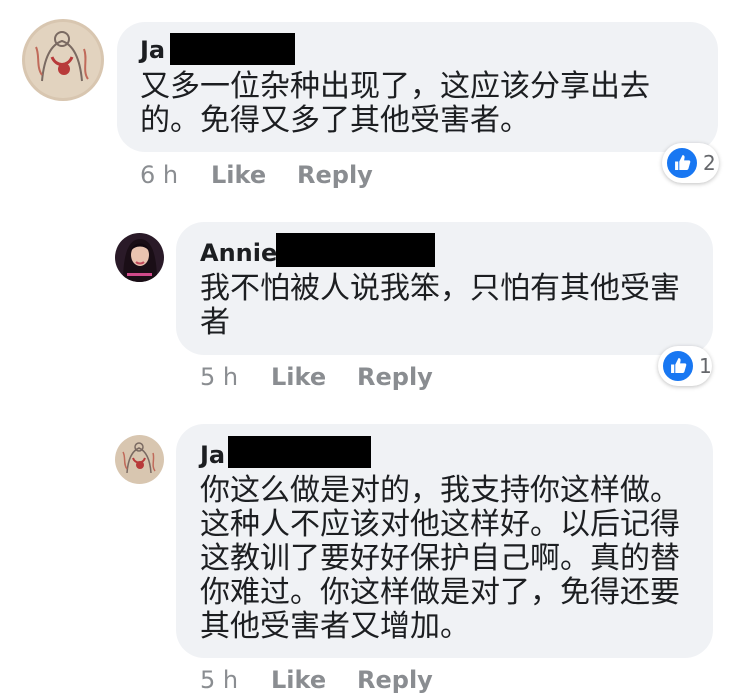  I want to click on comment-text: 又多一位杂种出现了，这应该分享出去的。免得又多了其他受害者。, so click(395, 103).